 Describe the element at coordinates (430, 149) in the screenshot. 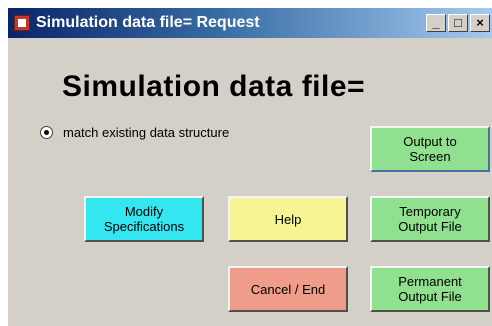

I see `output-to-screen-button: Output to Screen` at that location.